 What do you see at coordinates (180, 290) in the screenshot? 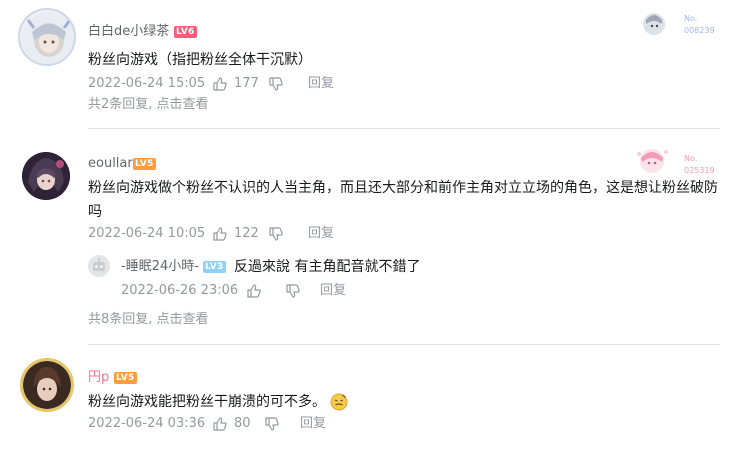
I see `sub-reply-timestamp: 2022-06-26 23:06` at bounding box center [180, 290].